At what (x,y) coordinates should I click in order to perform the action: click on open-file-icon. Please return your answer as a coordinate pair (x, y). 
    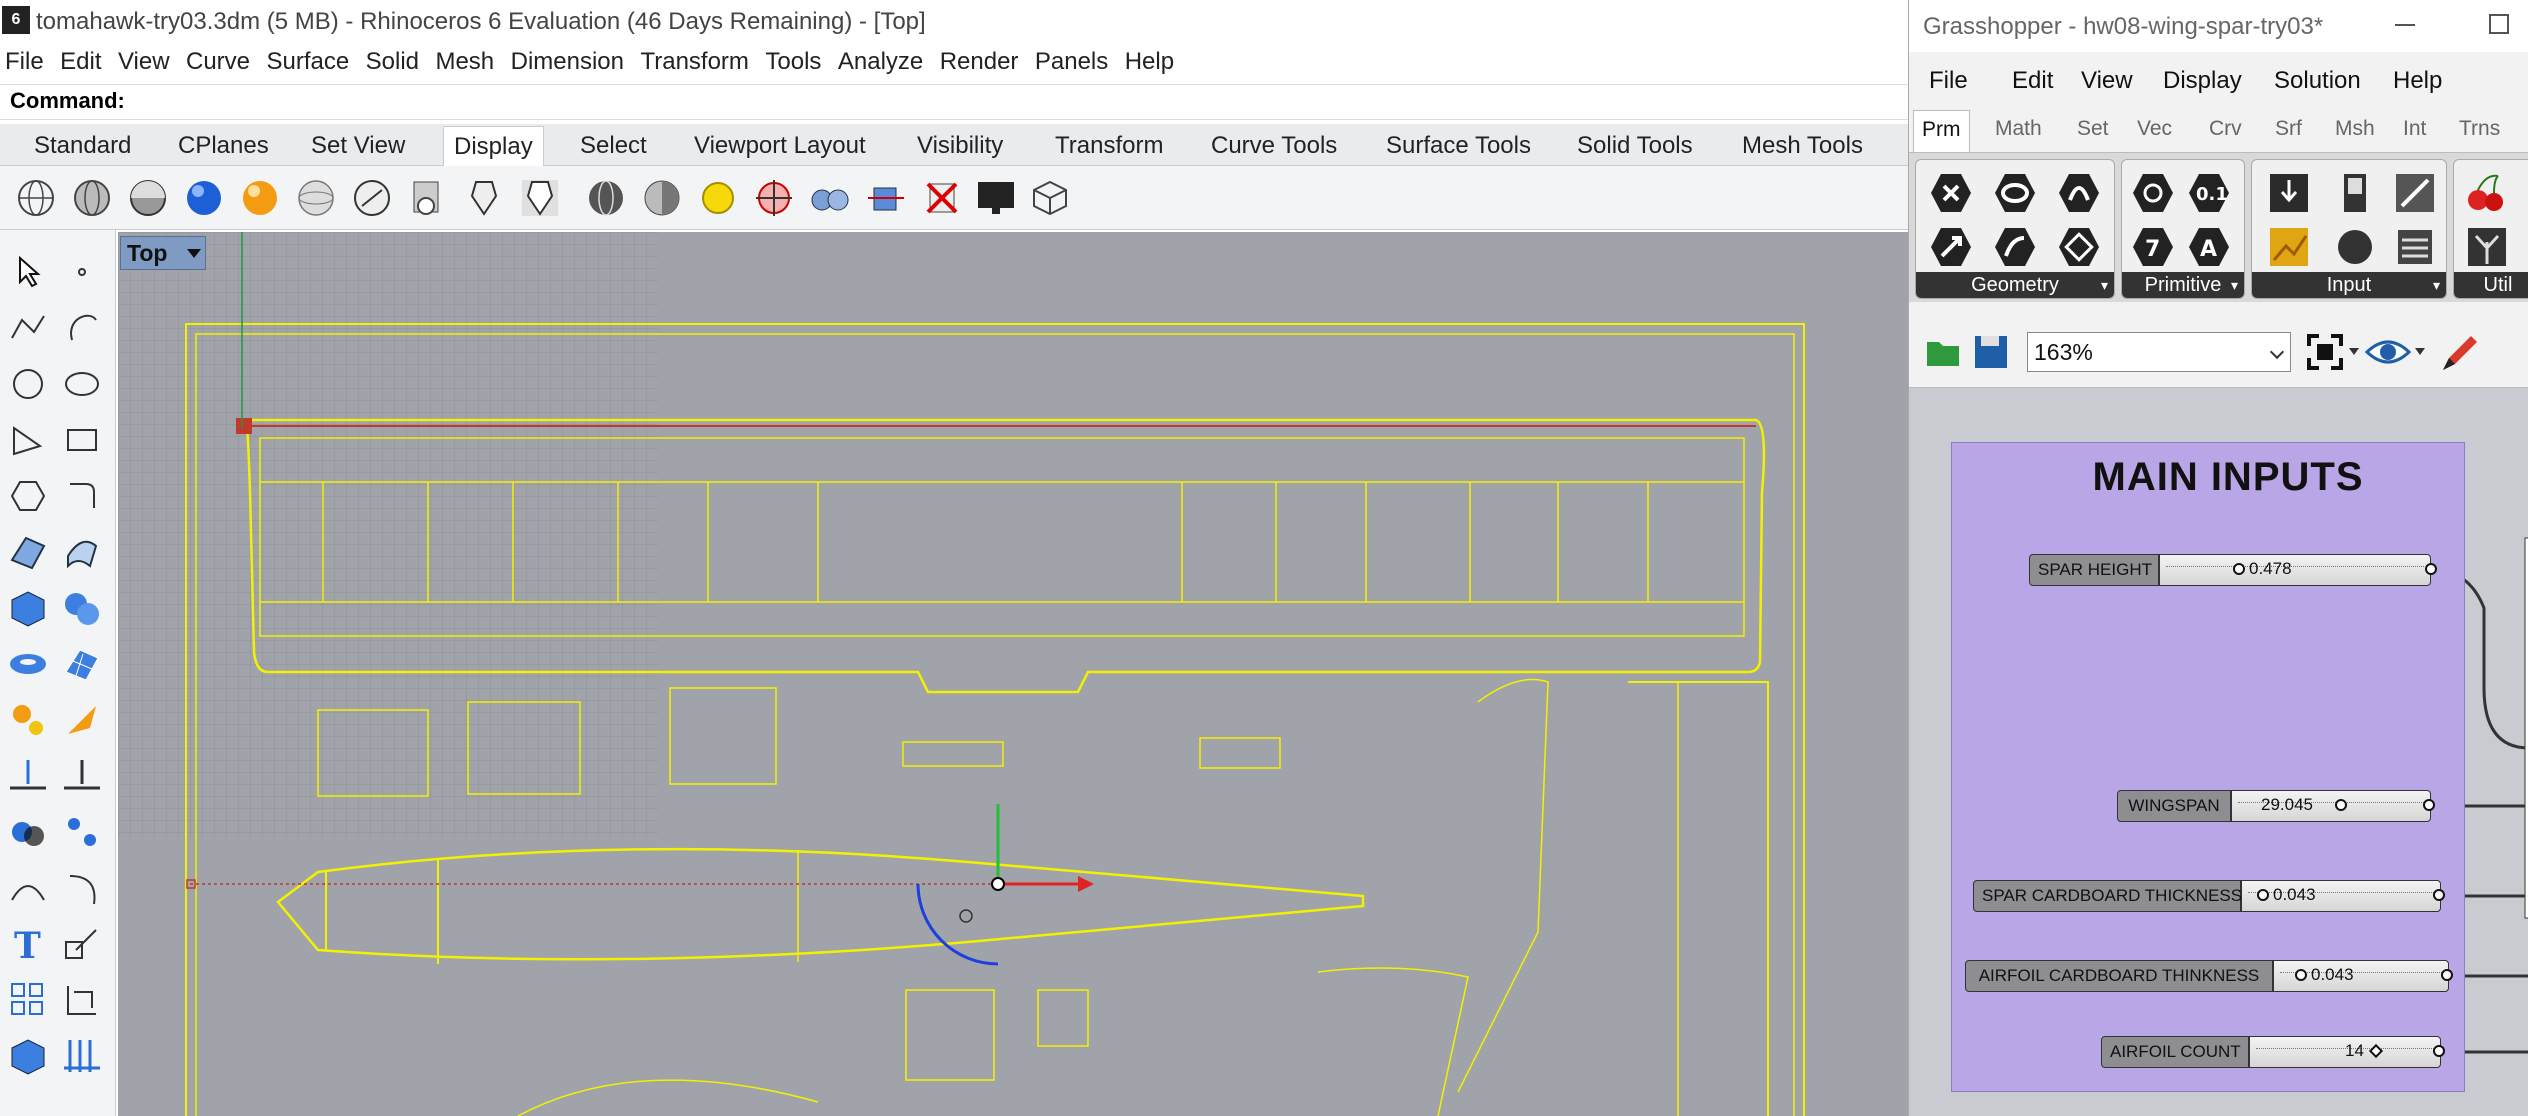
    Looking at the image, I should click on (1943, 352).